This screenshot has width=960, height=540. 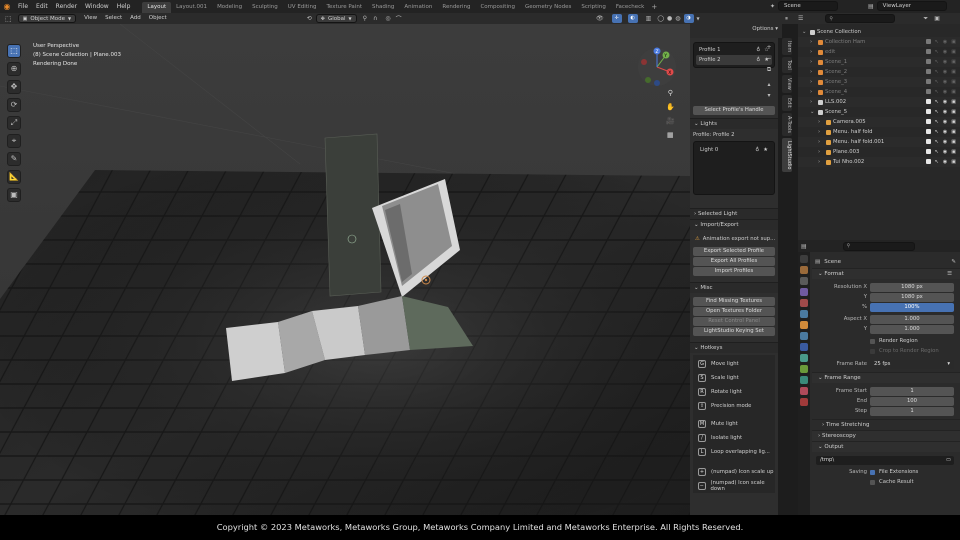 I want to click on select-profile-handle-button: Select Profile's Handle, so click(x=734, y=110).